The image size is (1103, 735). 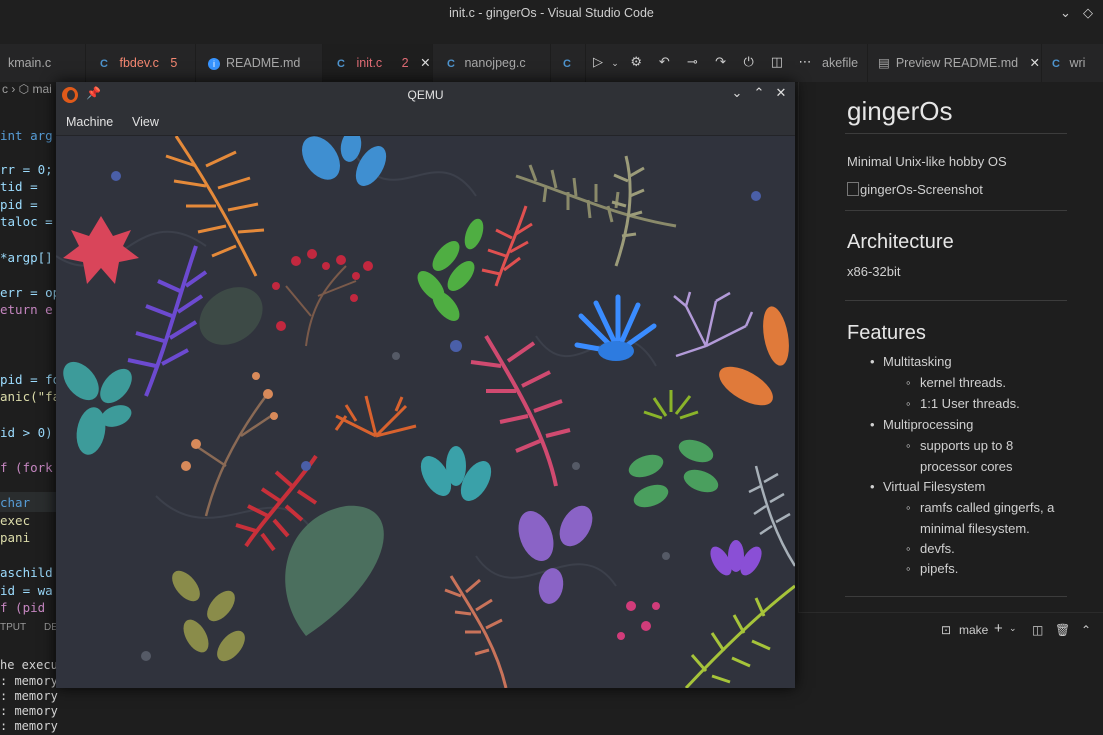 What do you see at coordinates (900, 111) in the screenshot?
I see `preview-title: gingerOs` at bounding box center [900, 111].